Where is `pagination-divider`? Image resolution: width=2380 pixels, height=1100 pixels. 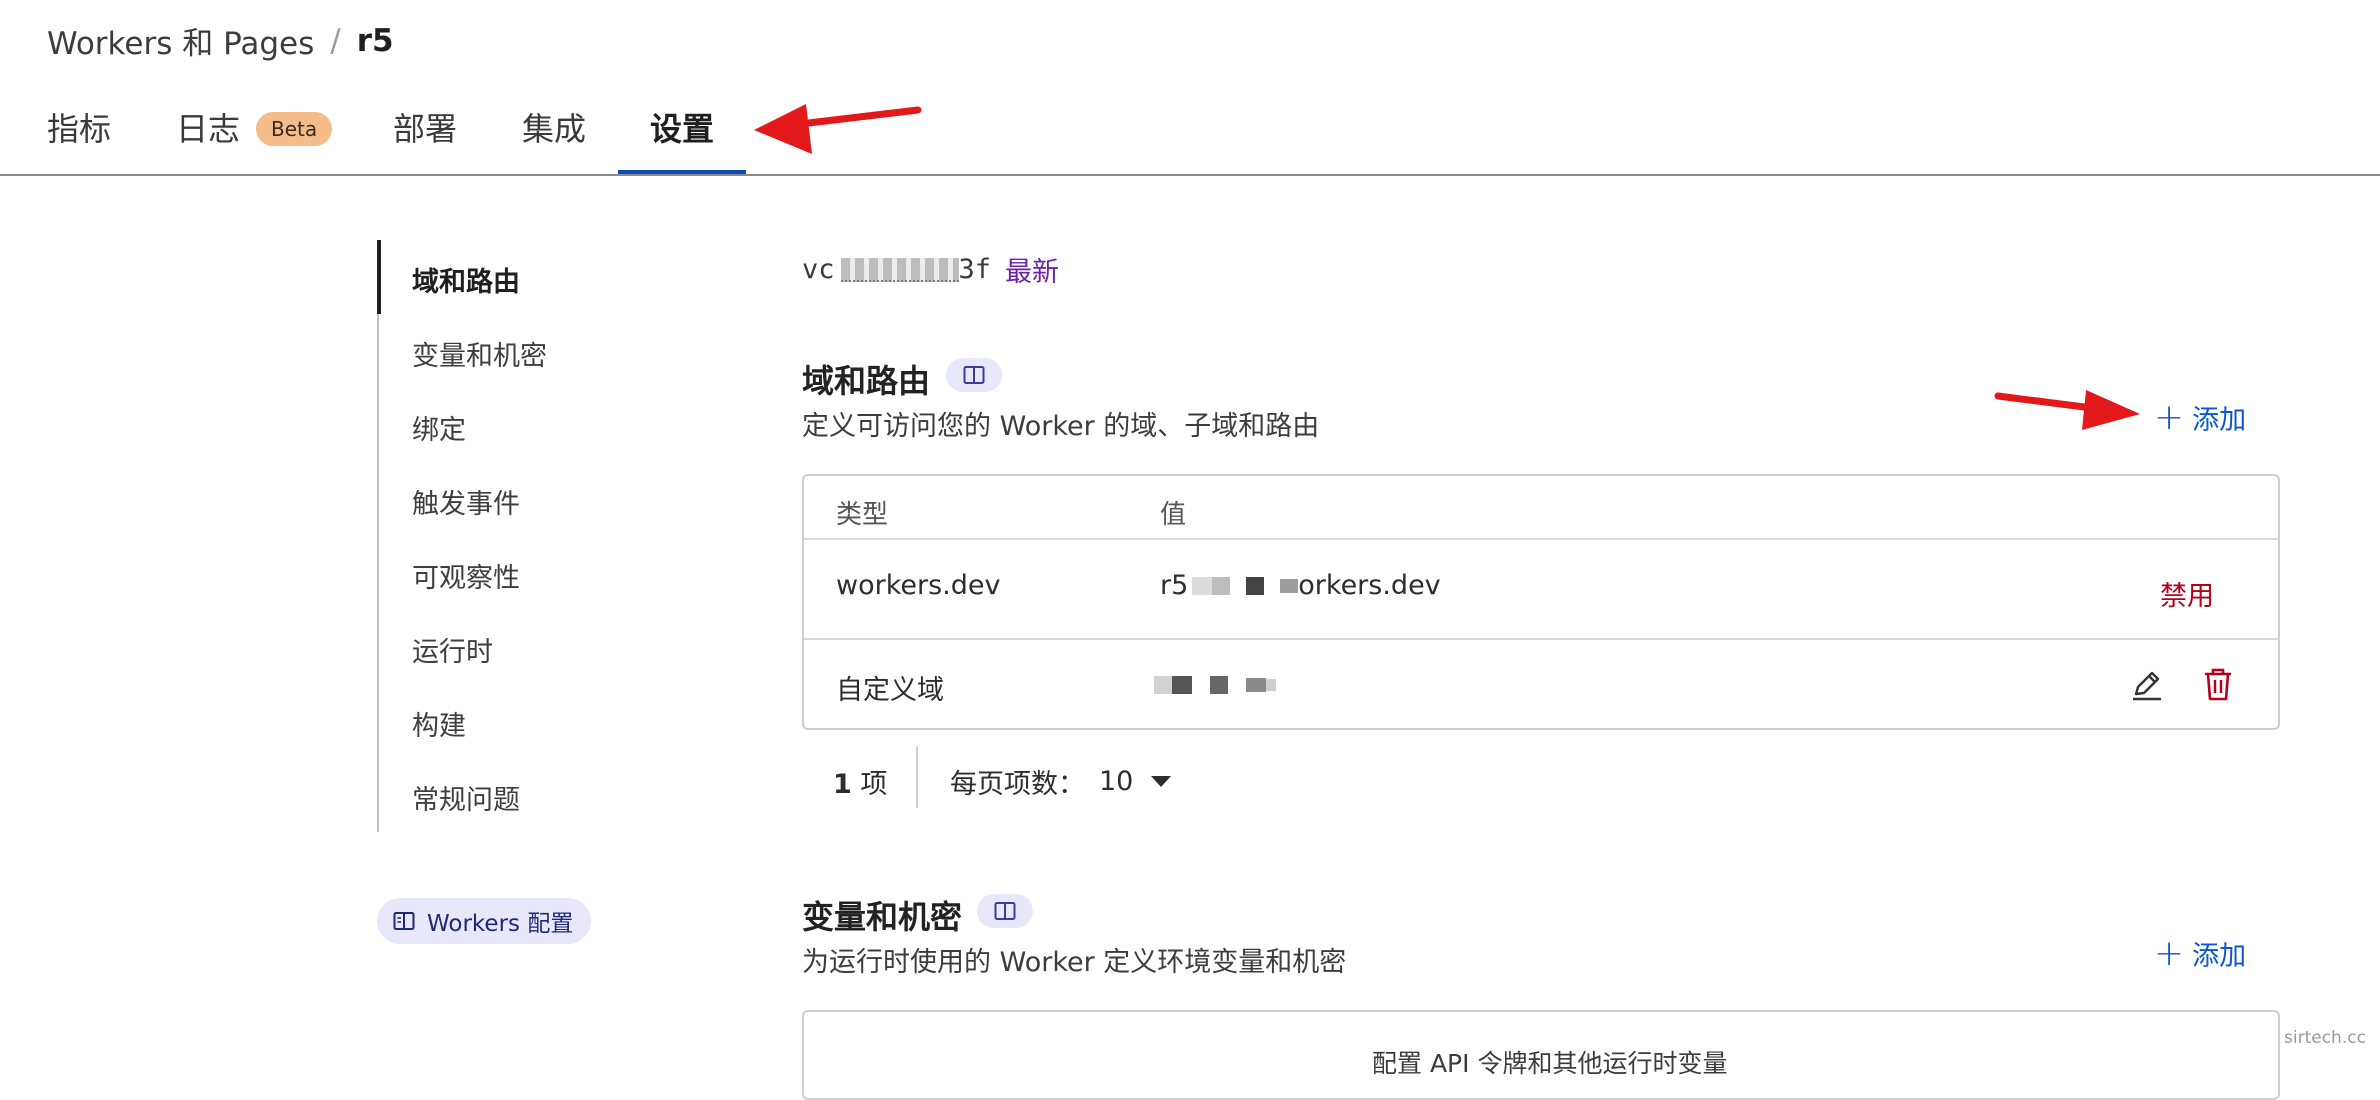 pagination-divider is located at coordinates (917, 777).